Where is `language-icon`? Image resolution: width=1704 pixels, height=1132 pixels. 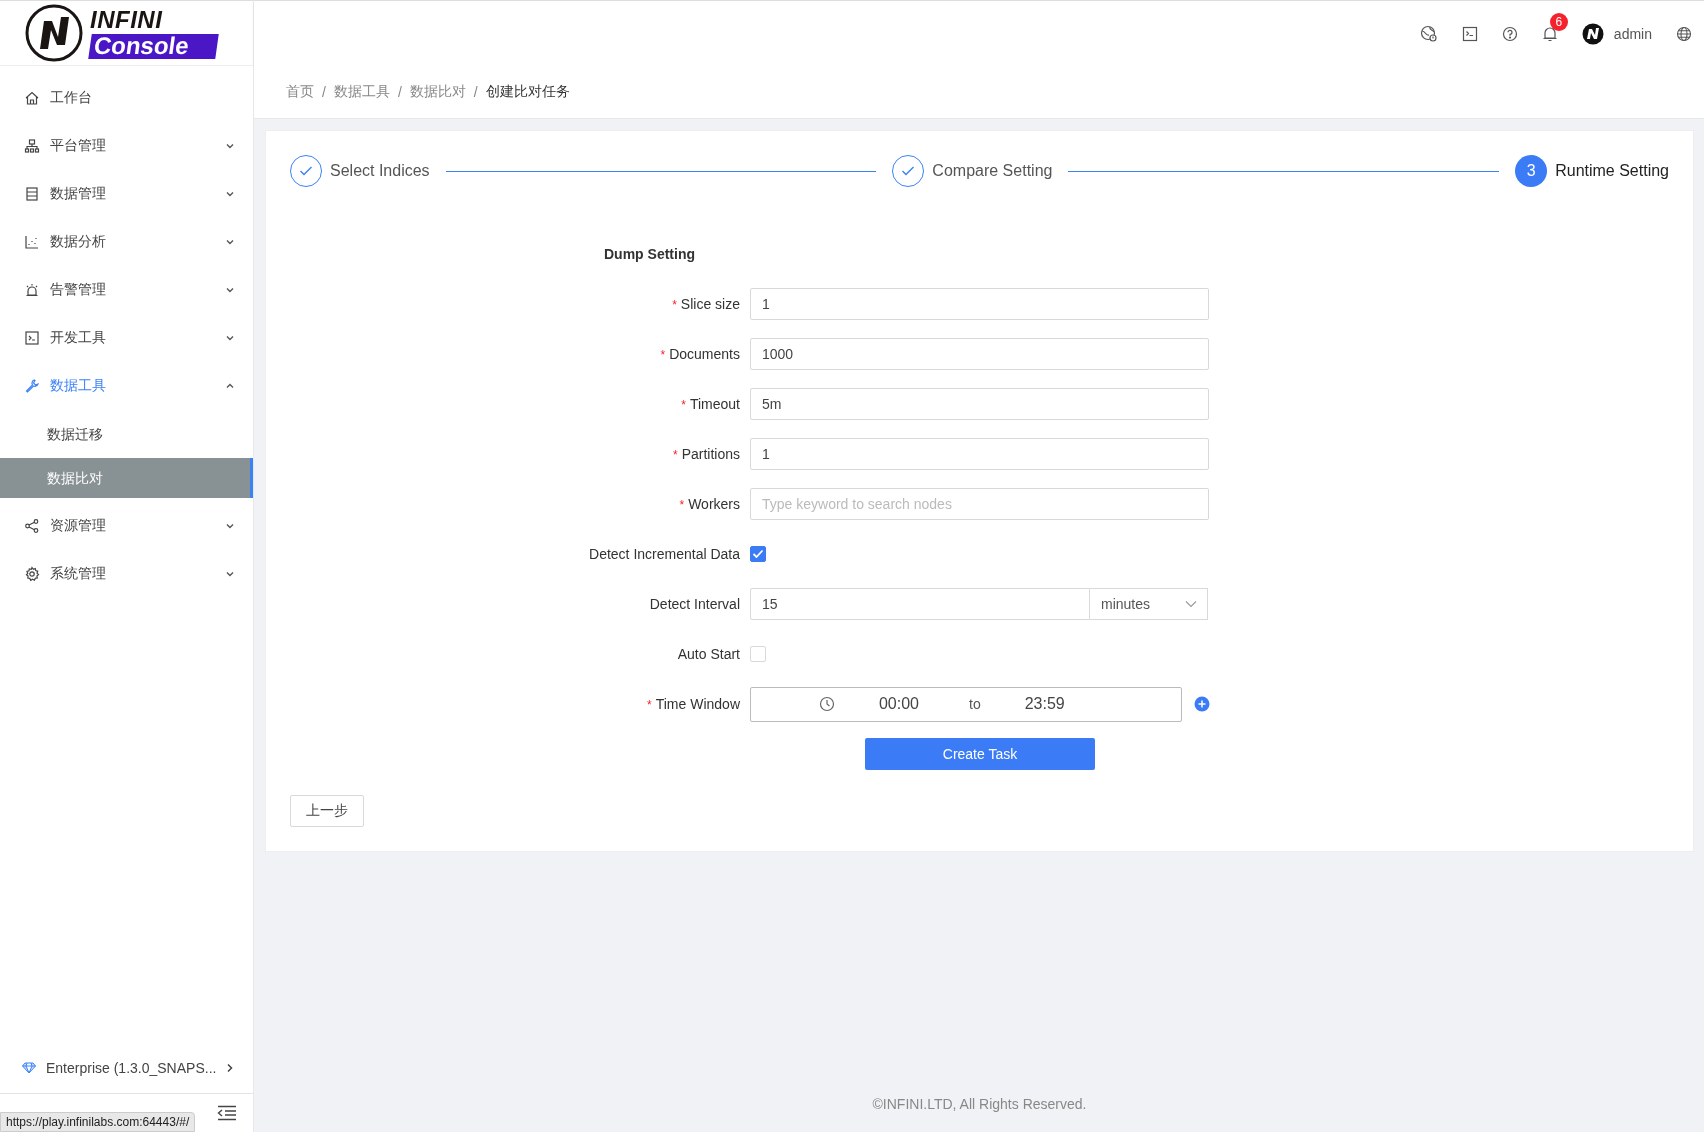
language-icon is located at coordinates (1684, 33).